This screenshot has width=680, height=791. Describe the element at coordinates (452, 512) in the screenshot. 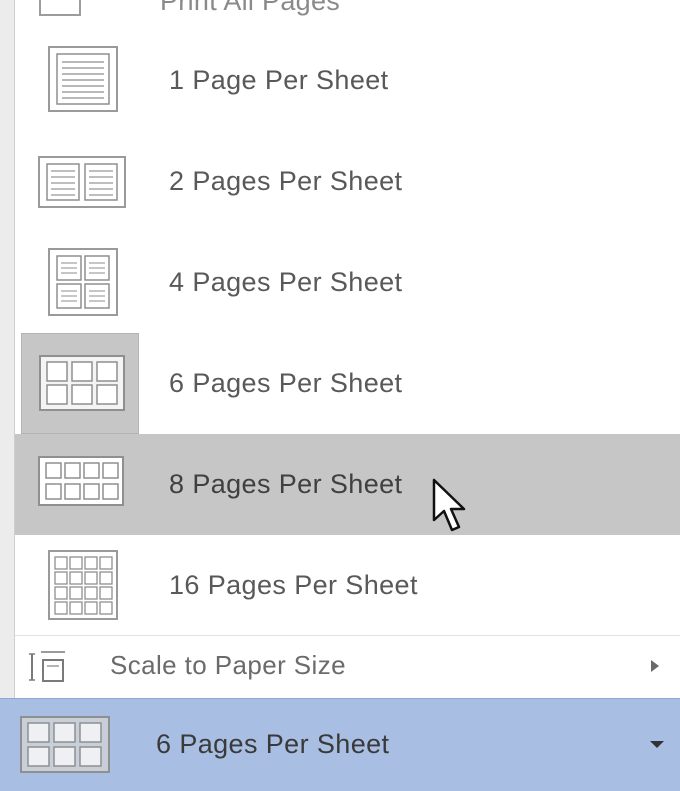

I see `mouse-pointer-icon` at that location.